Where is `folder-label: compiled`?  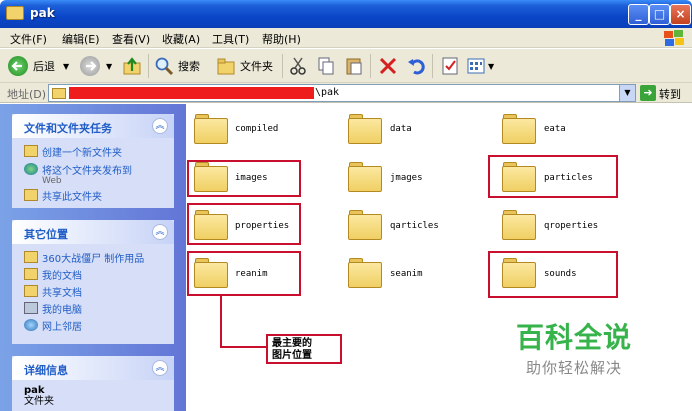 folder-label: compiled is located at coordinates (256, 129).